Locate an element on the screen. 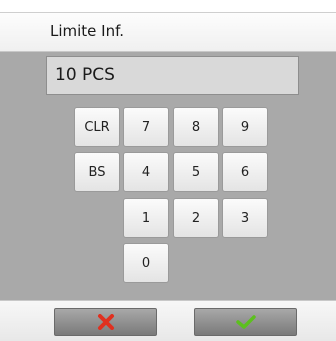  key-8: 8 is located at coordinates (196, 127).